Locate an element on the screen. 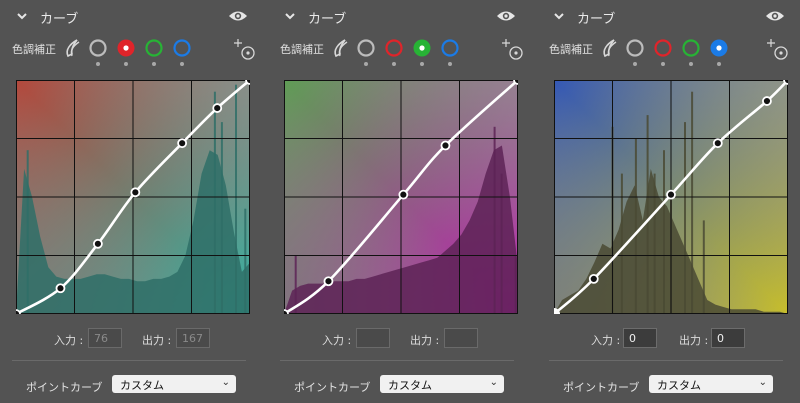 The width and height of the screenshot is (800, 403). output-field: 0 is located at coordinates (728, 338).